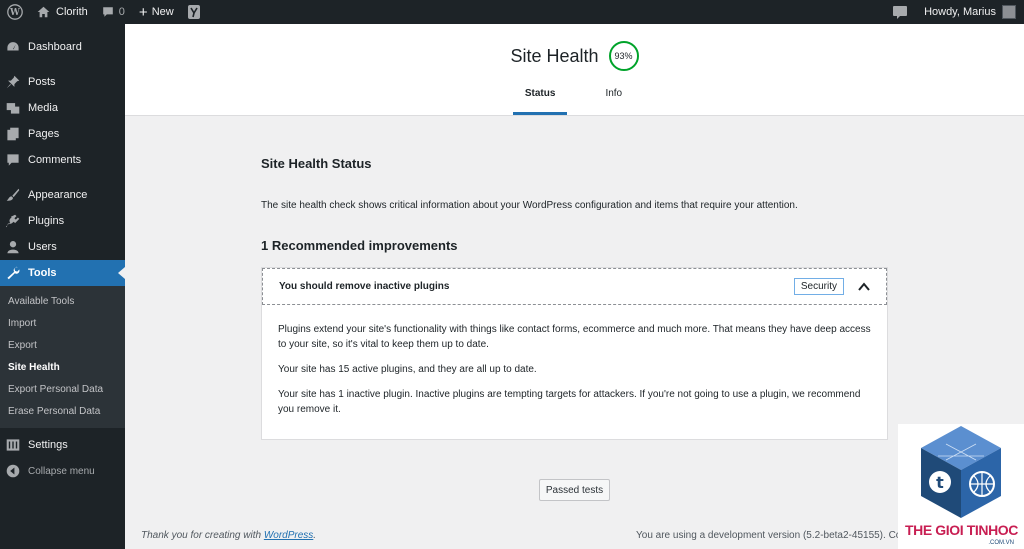  Describe the element at coordinates (55, 47) in the screenshot. I see `sidebar-item-label: Dashboard` at that location.